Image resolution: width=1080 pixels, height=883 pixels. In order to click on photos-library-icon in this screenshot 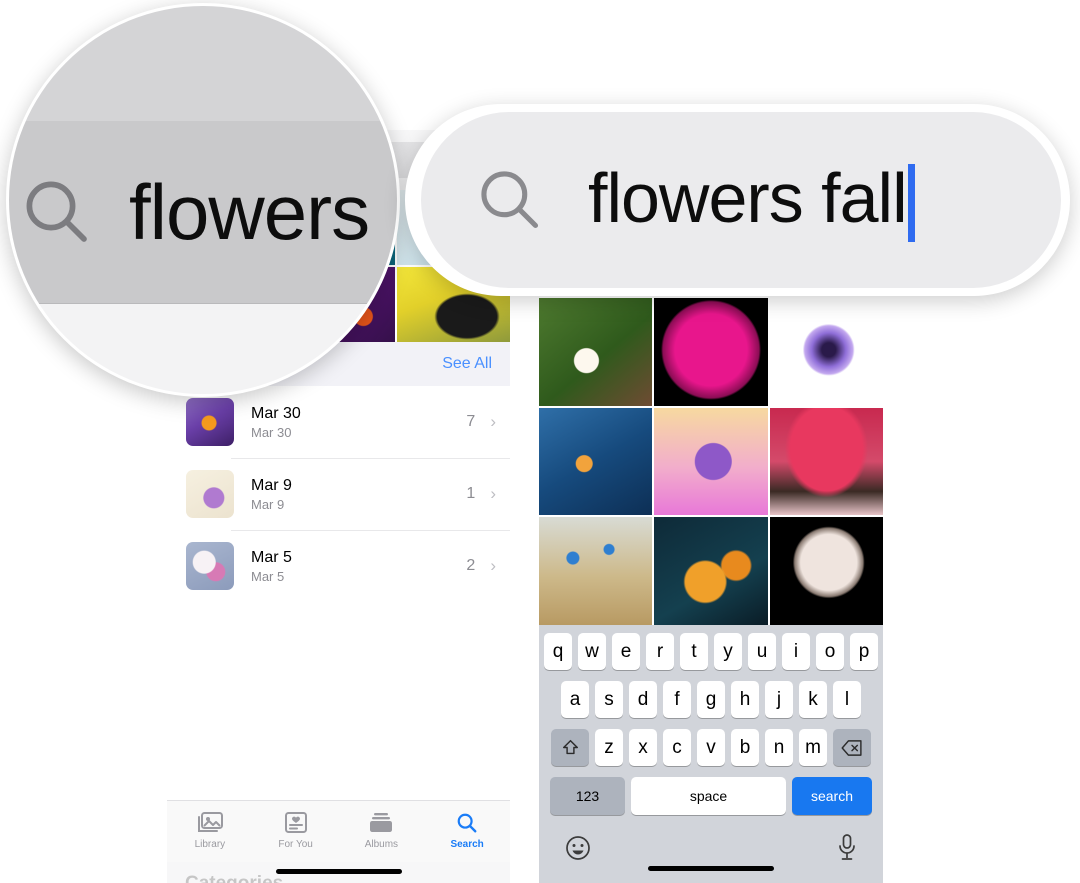, I will do `click(210, 822)`.